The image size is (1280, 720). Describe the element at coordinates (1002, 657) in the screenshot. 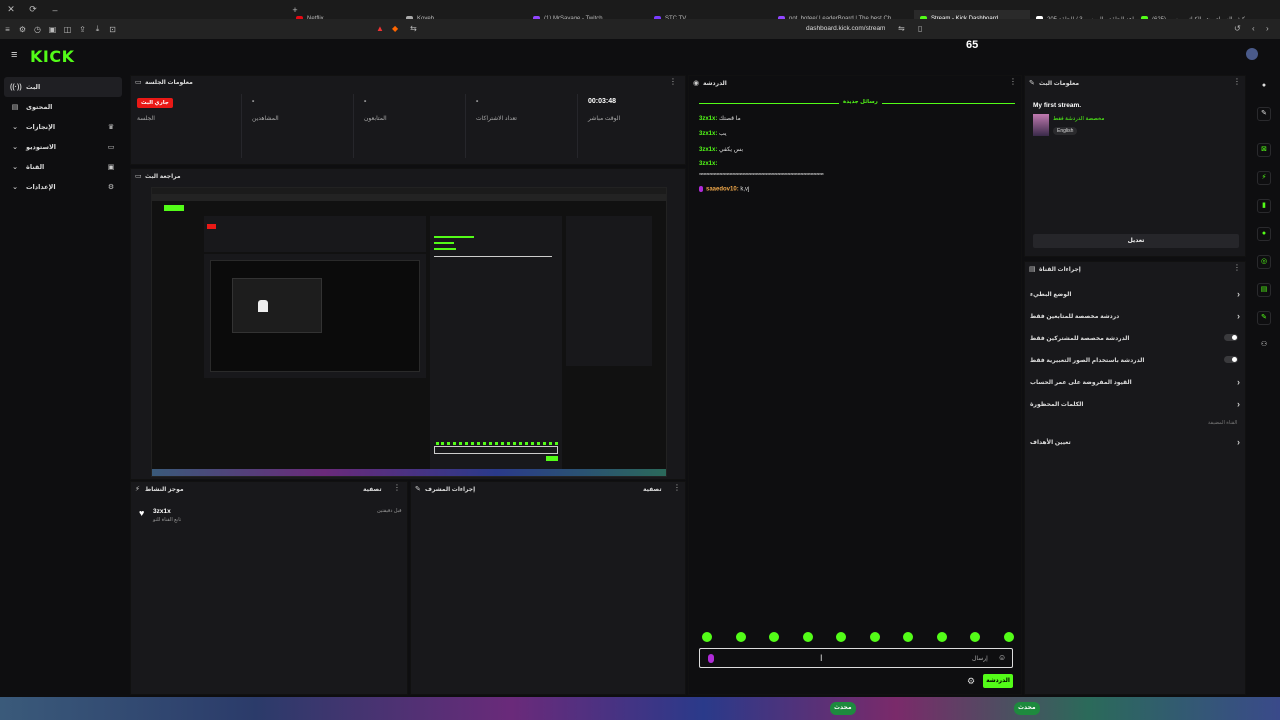

I see `emoji-picker-icon: ☺` at that location.